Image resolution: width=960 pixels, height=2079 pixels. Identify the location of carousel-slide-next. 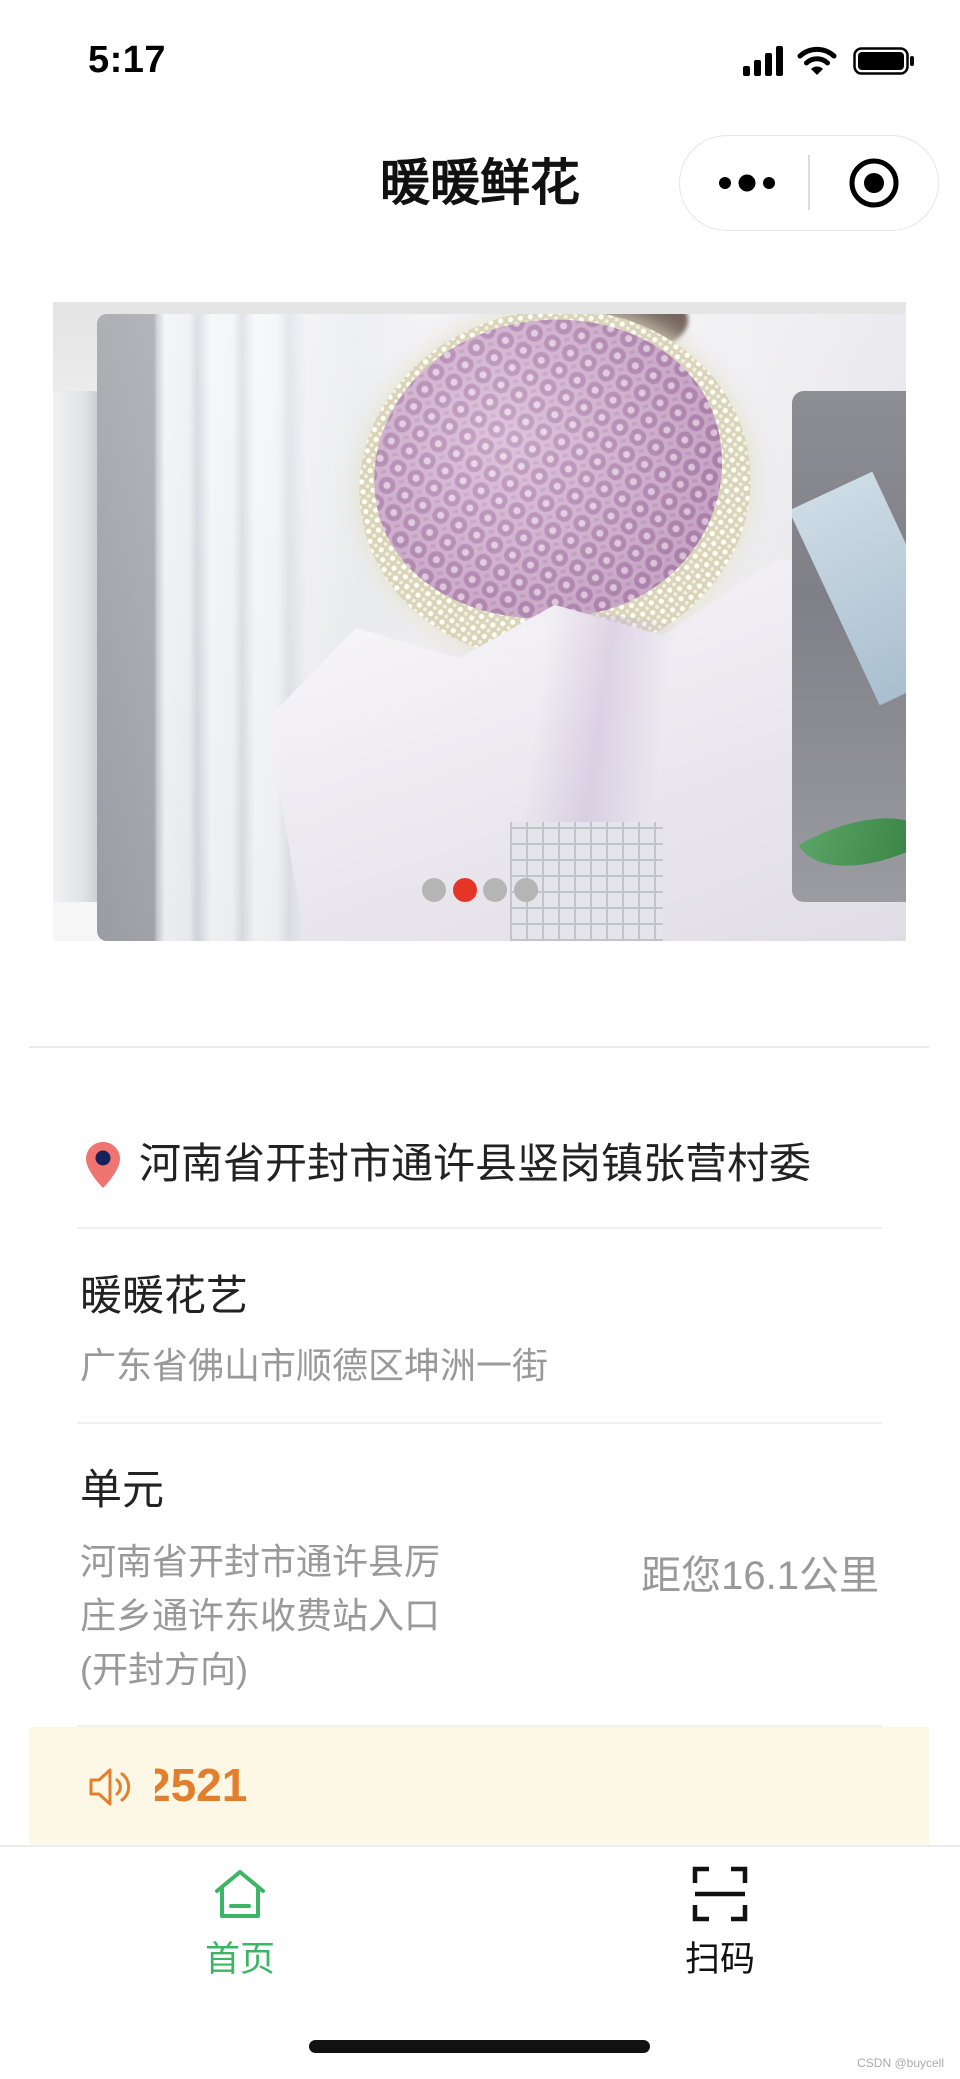
(849, 646).